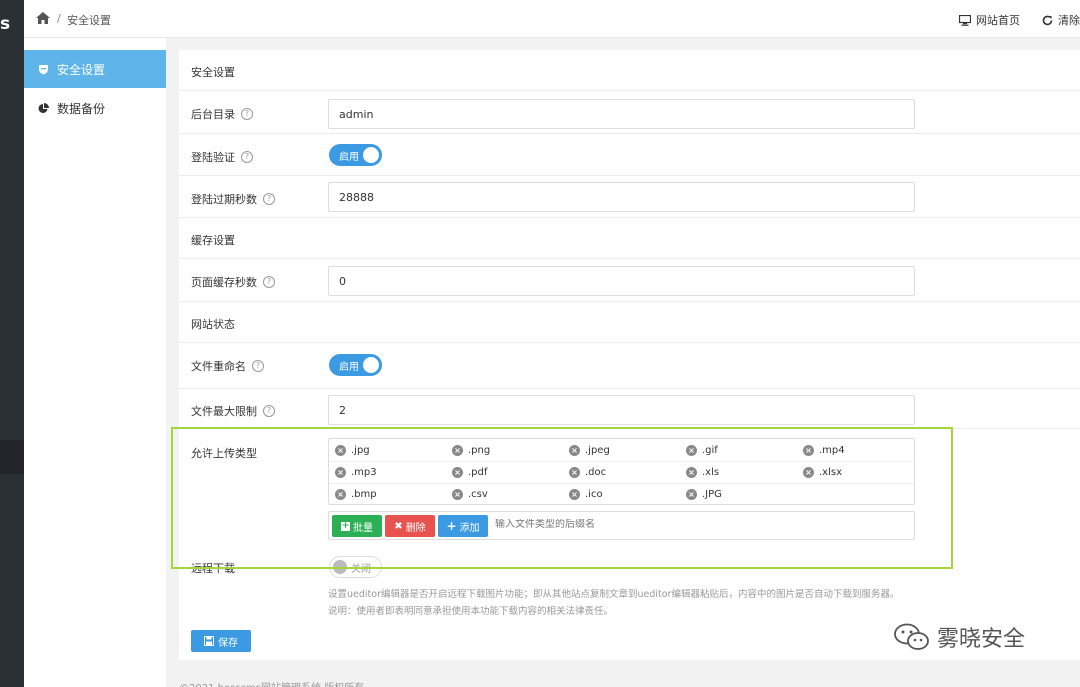  I want to click on login-captcha-label-text: 登陆验证, so click(213, 157).